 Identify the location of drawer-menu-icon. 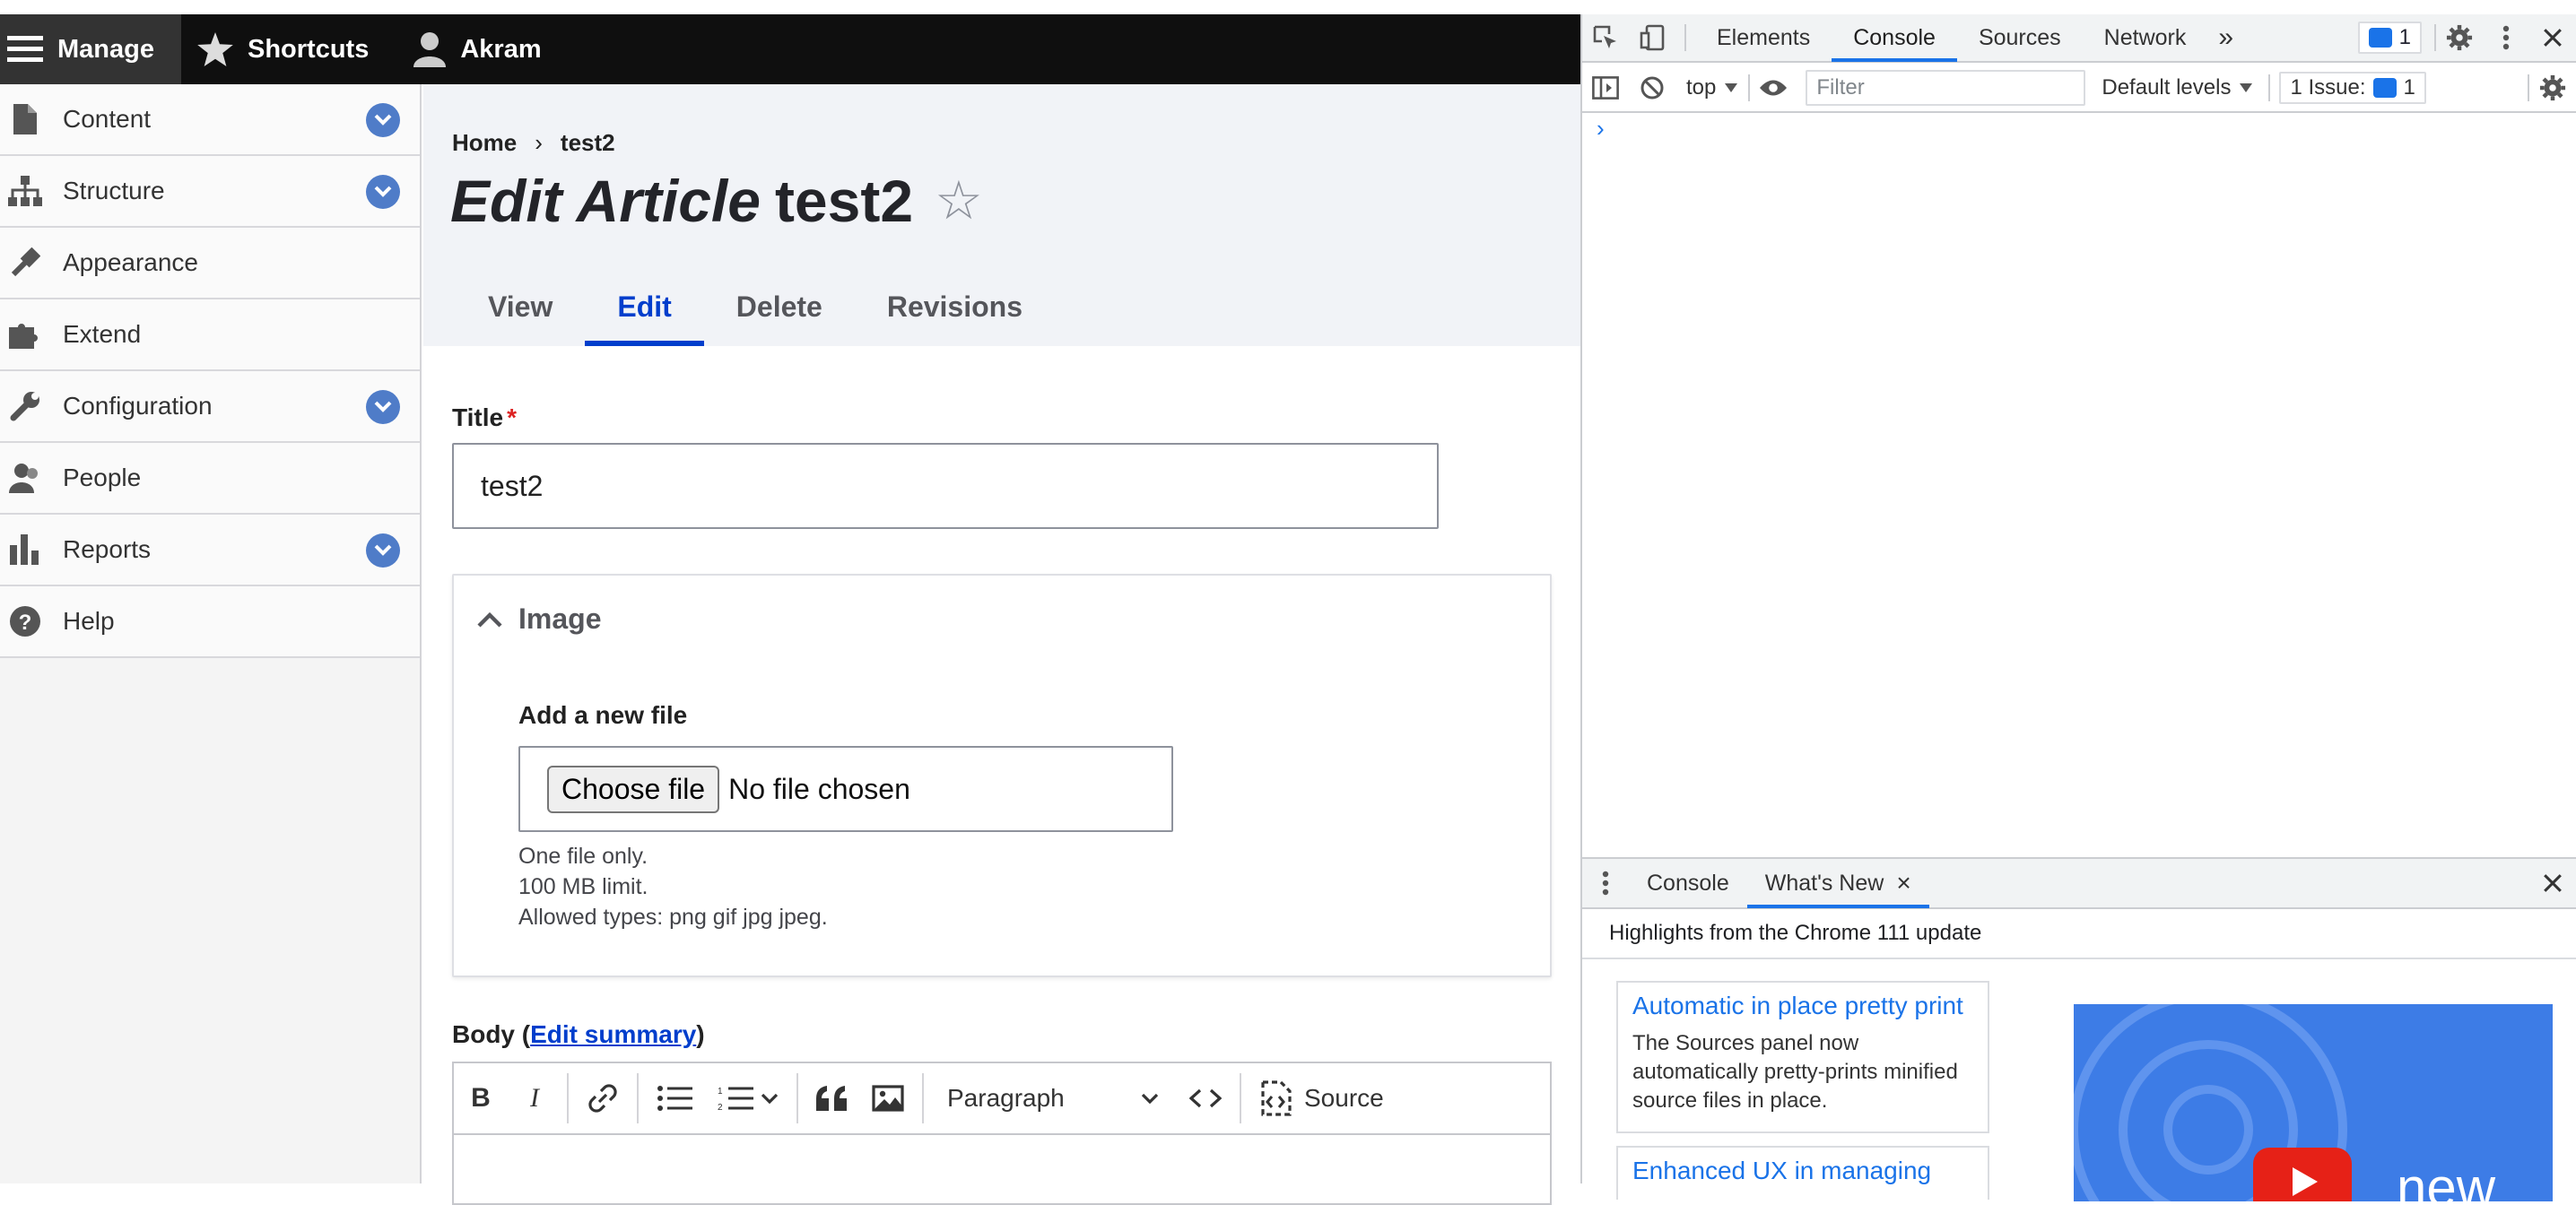
(1605, 883).